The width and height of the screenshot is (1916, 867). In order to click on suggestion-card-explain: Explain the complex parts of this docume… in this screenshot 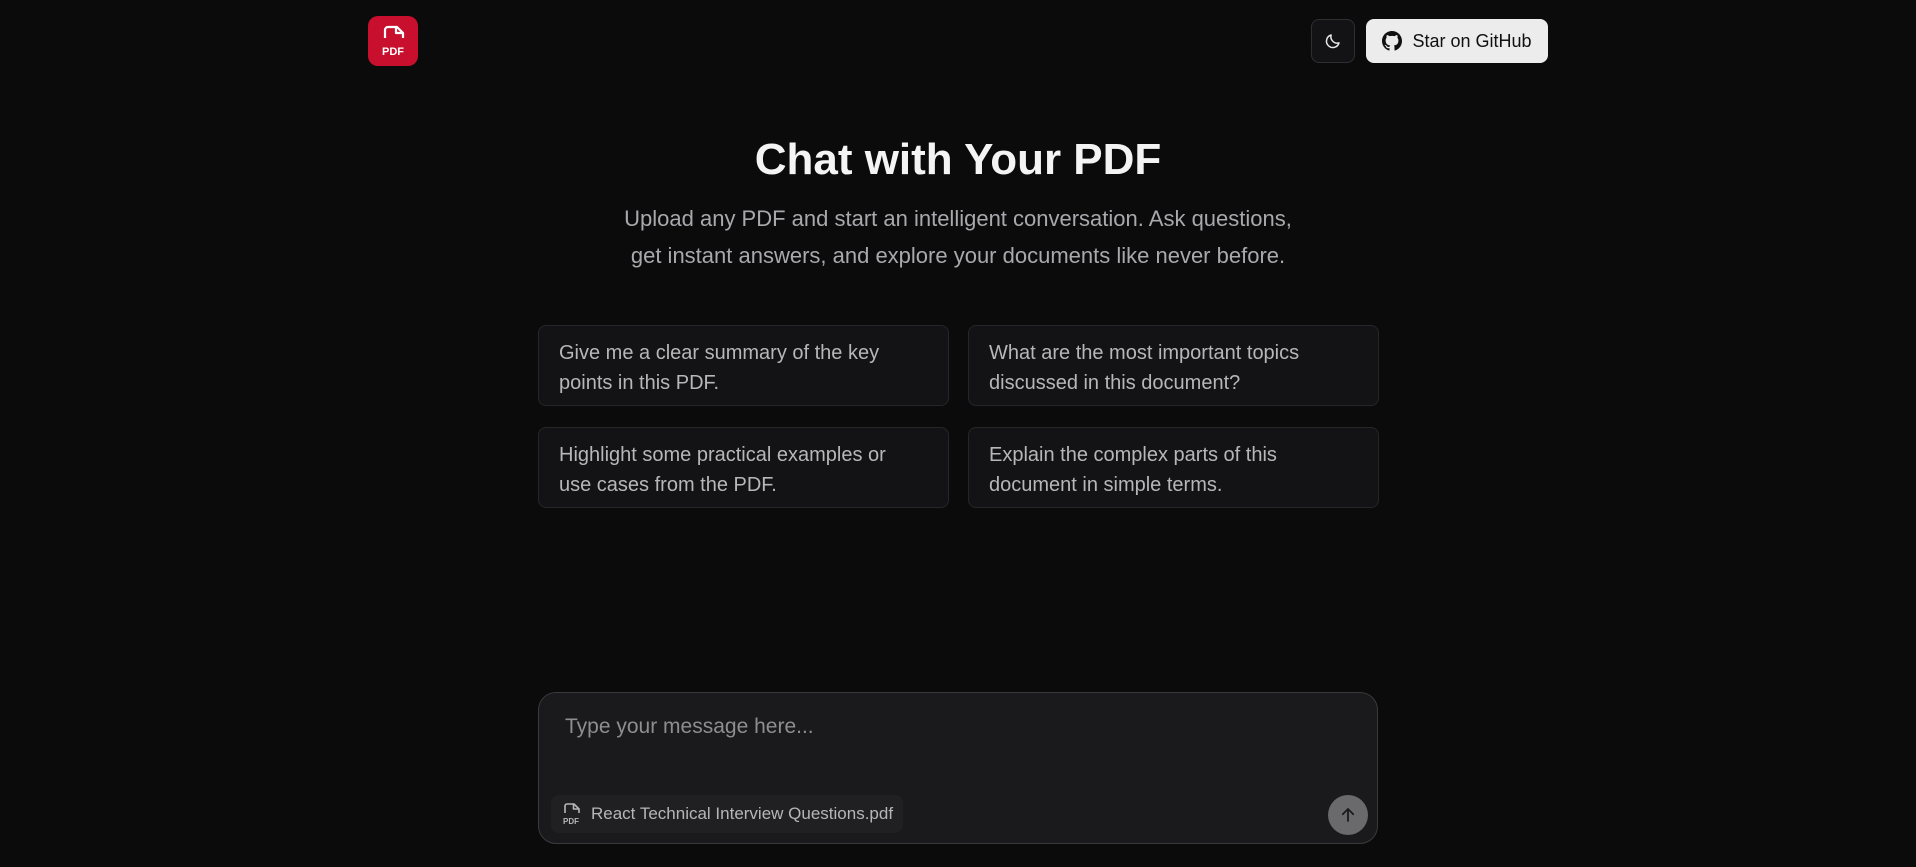, I will do `click(1173, 467)`.